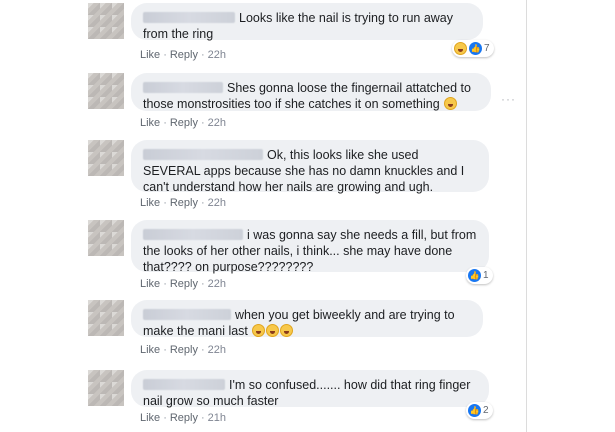  What do you see at coordinates (486, 410) in the screenshot?
I see `reaction-count: 2` at bounding box center [486, 410].